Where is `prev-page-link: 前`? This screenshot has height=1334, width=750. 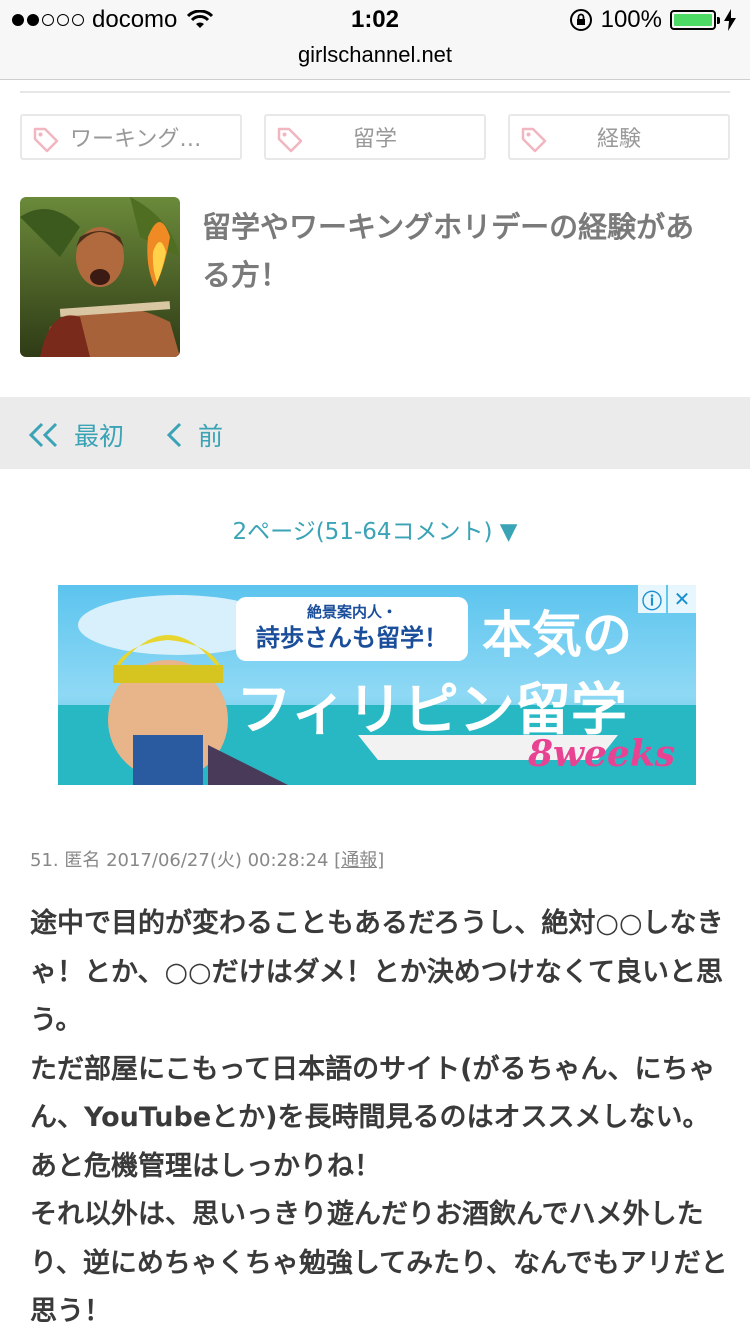
prev-page-link: 前 is located at coordinates (194, 435).